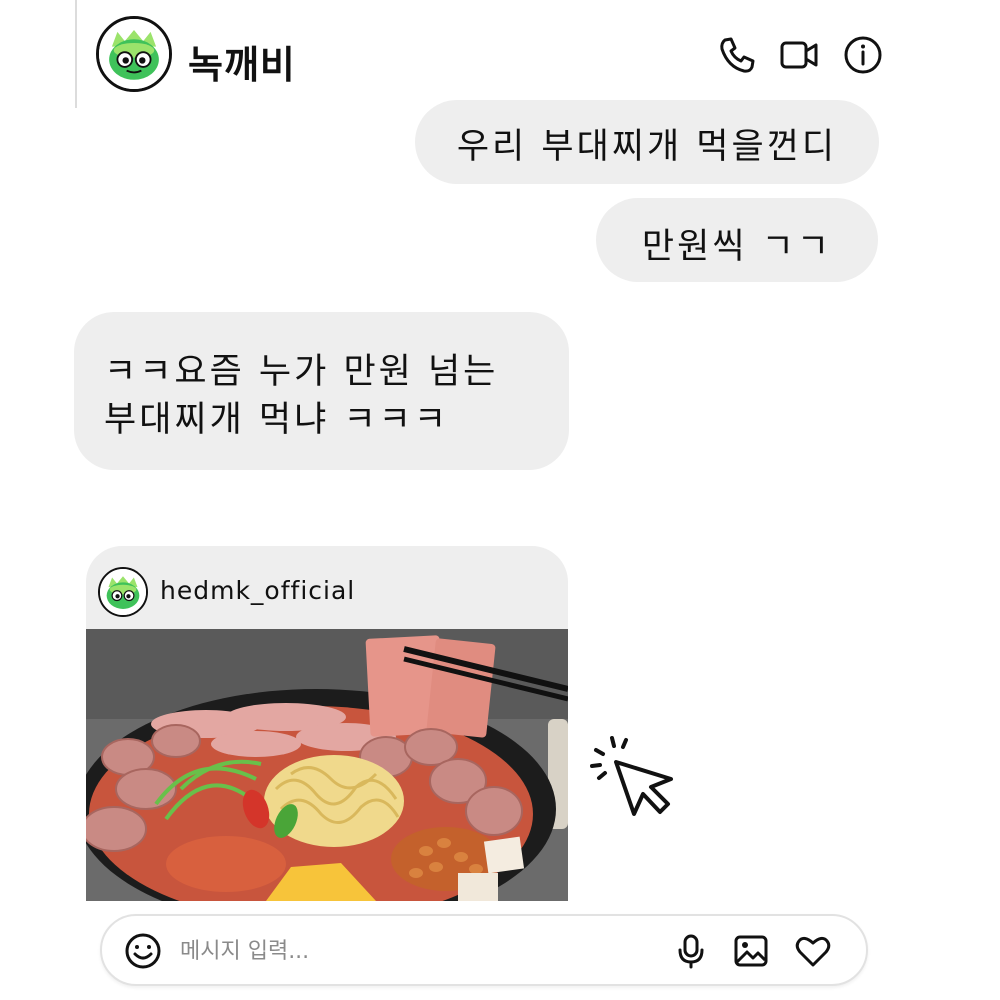 The width and height of the screenshot is (1000, 1000). I want to click on message-composer, so click(484, 950).